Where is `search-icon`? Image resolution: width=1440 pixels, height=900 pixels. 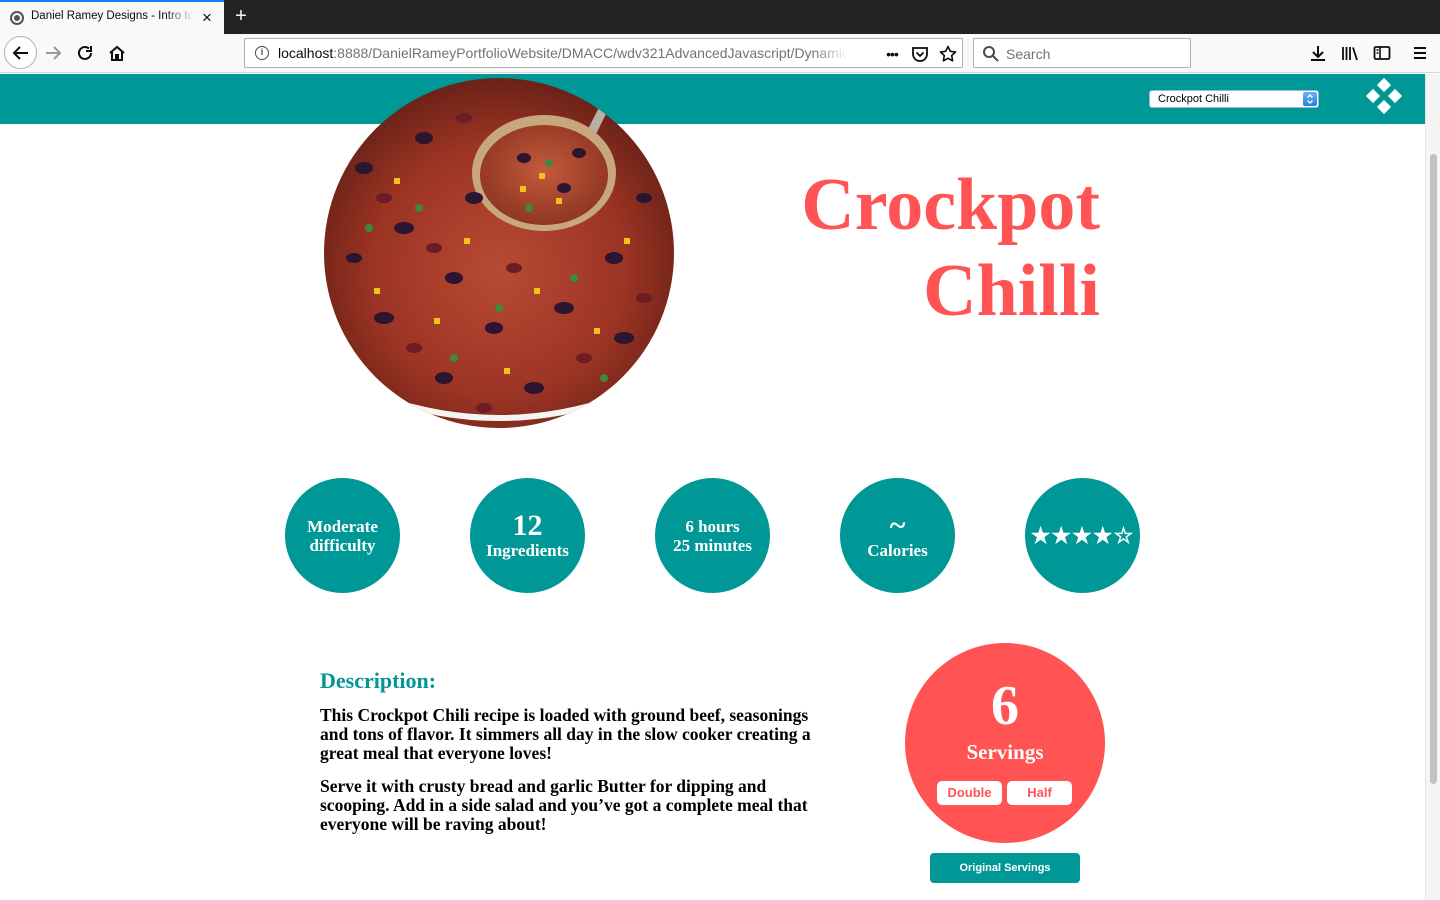
search-icon is located at coordinates (991, 54).